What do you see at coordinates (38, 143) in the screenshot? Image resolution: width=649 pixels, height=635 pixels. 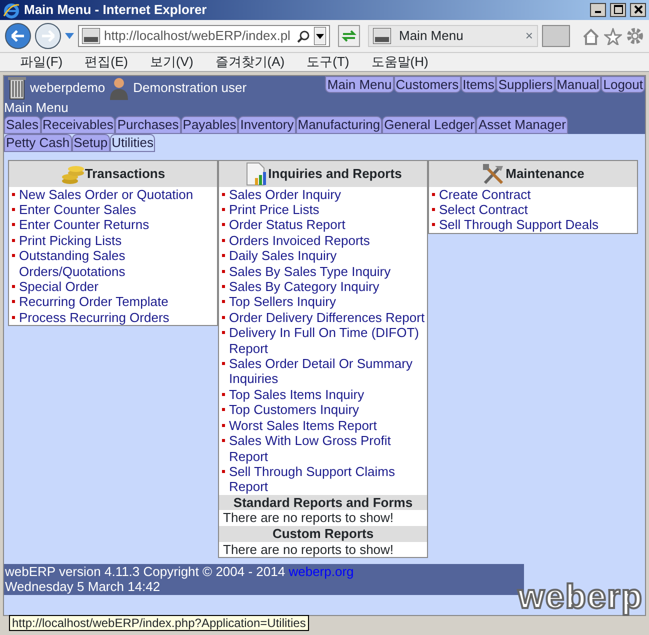 I see `module-tab: Petty Cash` at bounding box center [38, 143].